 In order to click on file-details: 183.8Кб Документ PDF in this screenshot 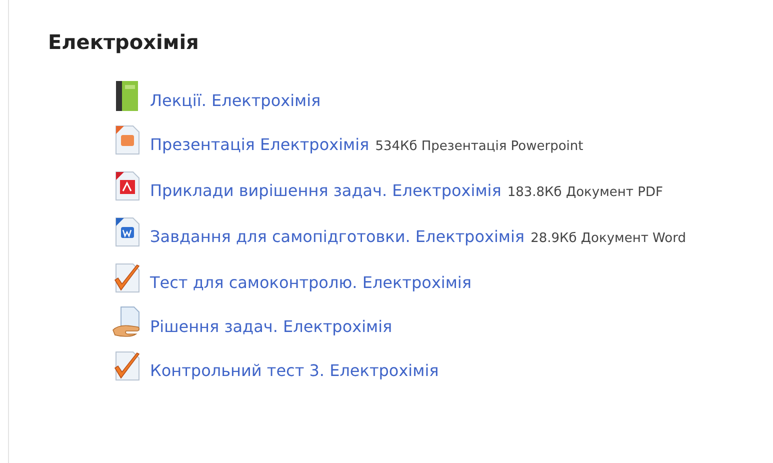, I will do `click(585, 192)`.